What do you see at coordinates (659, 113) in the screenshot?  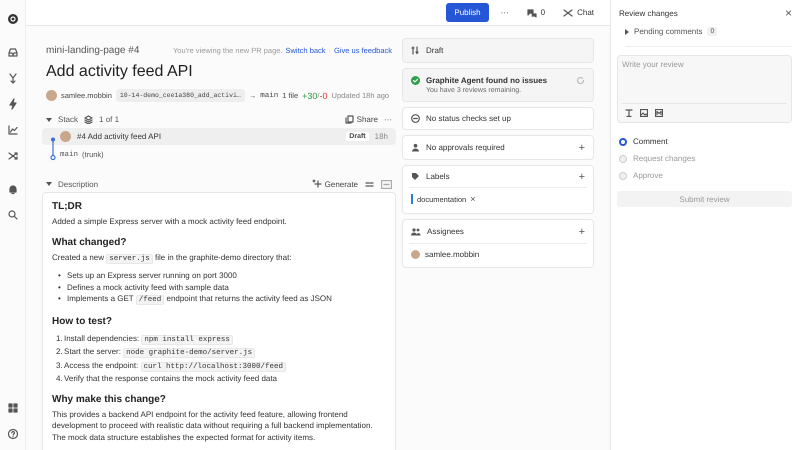 I see `markdown-icon` at bounding box center [659, 113].